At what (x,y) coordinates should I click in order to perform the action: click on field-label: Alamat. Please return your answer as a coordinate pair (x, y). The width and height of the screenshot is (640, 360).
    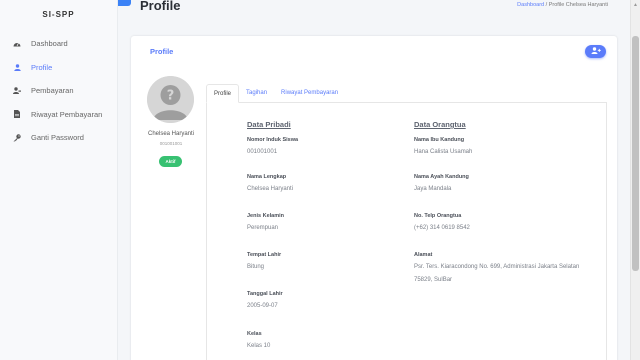
    Looking at the image, I should click on (423, 255).